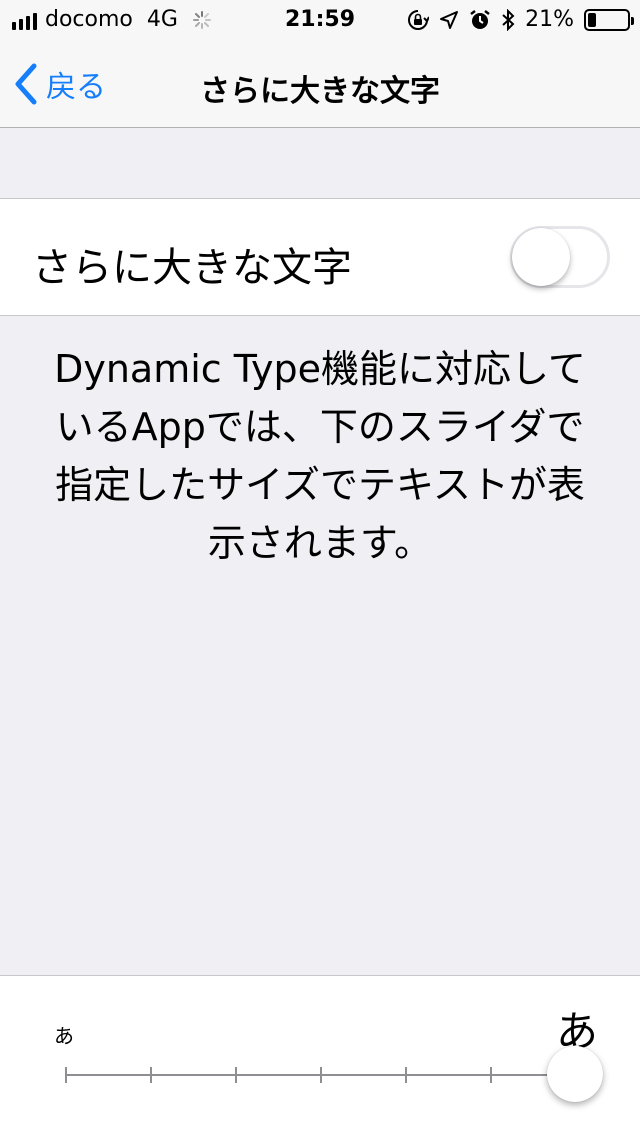  Describe the element at coordinates (632, 20) in the screenshot. I see `battery-tip` at that location.